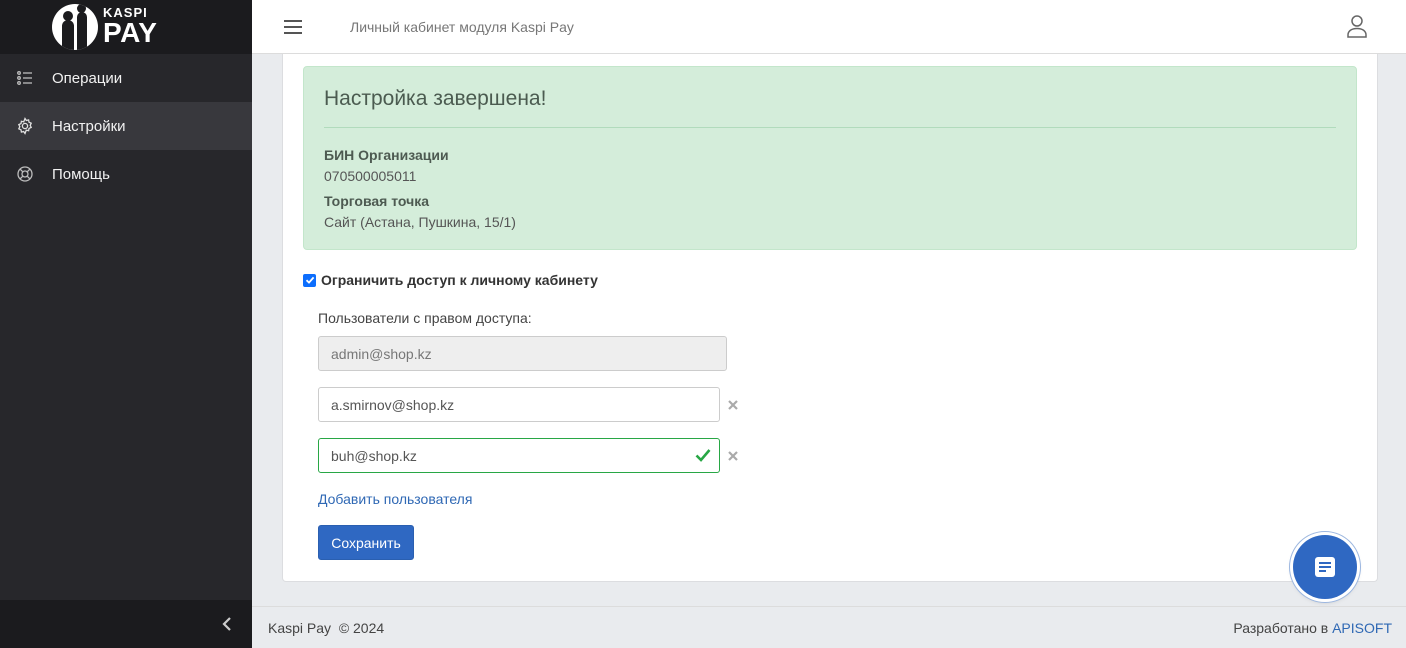 Image resolution: width=1406 pixels, height=648 pixels. What do you see at coordinates (25, 78) in the screenshot?
I see `list-icon` at bounding box center [25, 78].